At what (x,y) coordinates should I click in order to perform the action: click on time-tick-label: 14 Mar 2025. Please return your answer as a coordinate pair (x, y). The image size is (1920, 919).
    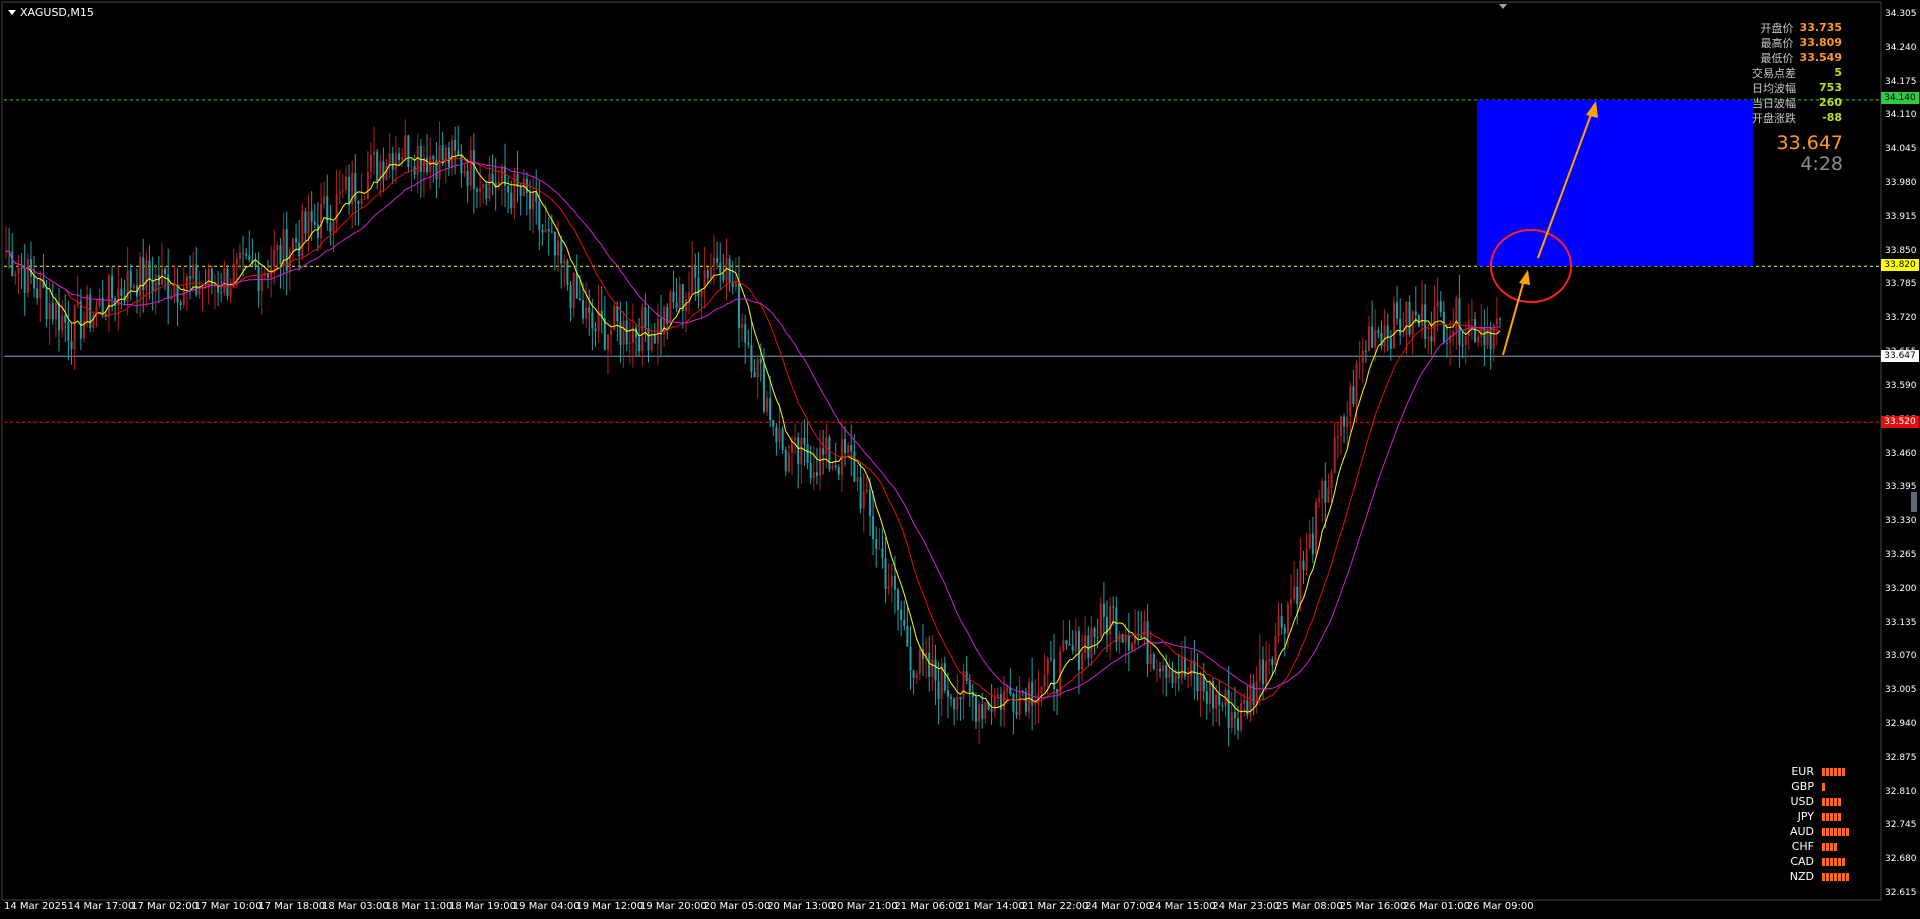
    Looking at the image, I should click on (36, 906).